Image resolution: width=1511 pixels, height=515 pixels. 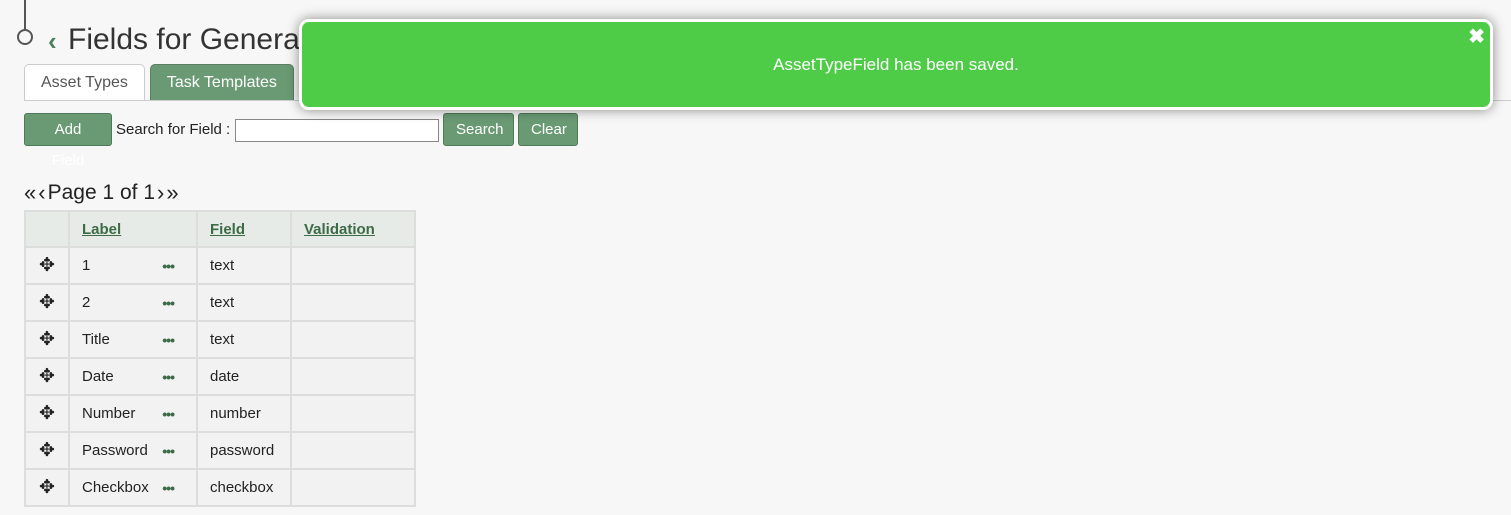 I want to click on table-row: ✥ 2 ••• text, so click(x=220, y=302).